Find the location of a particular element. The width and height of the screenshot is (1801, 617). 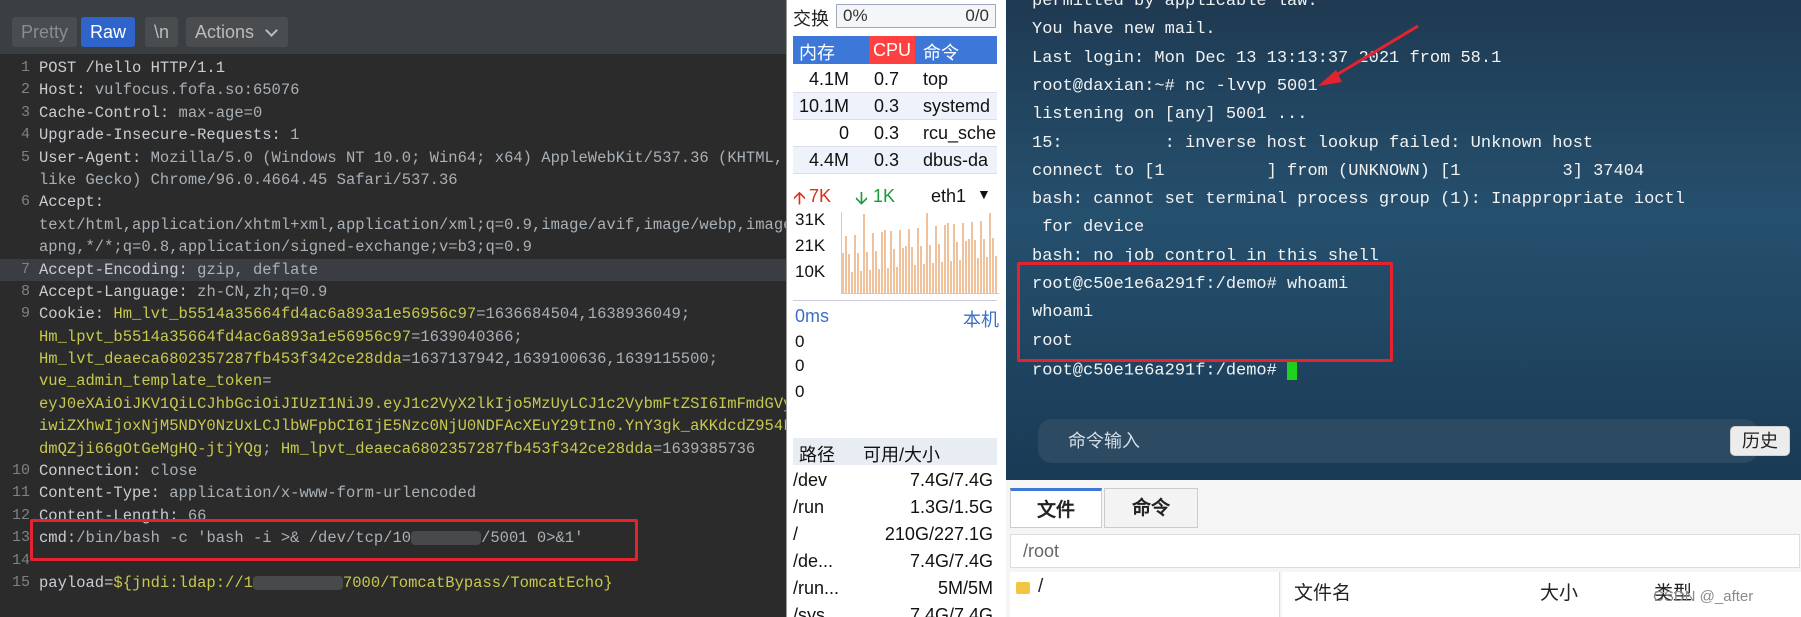

header-value: = is located at coordinates (267, 381).